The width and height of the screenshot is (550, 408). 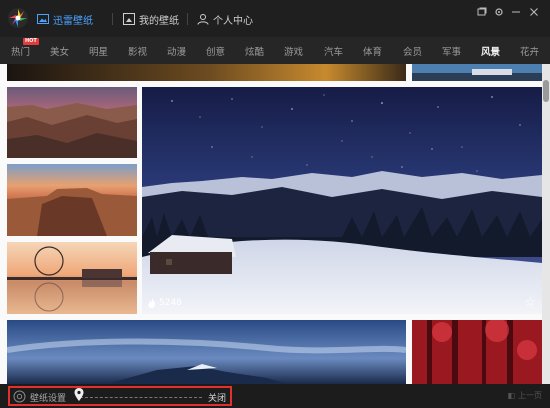 What do you see at coordinates (412, 51) in the screenshot?
I see `category-vip: 会员` at bounding box center [412, 51].